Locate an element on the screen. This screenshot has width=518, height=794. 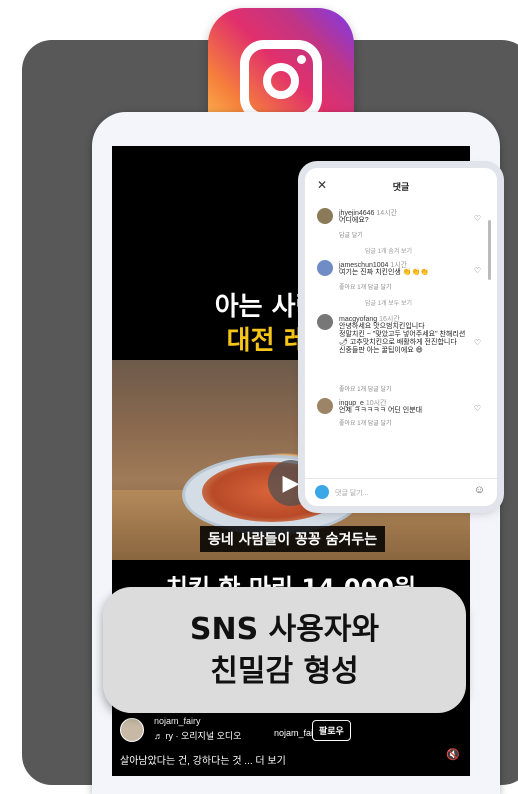
comment-text: 여기는 진짜 치킨인생 👏👏👏 is located at coordinates (384, 272).